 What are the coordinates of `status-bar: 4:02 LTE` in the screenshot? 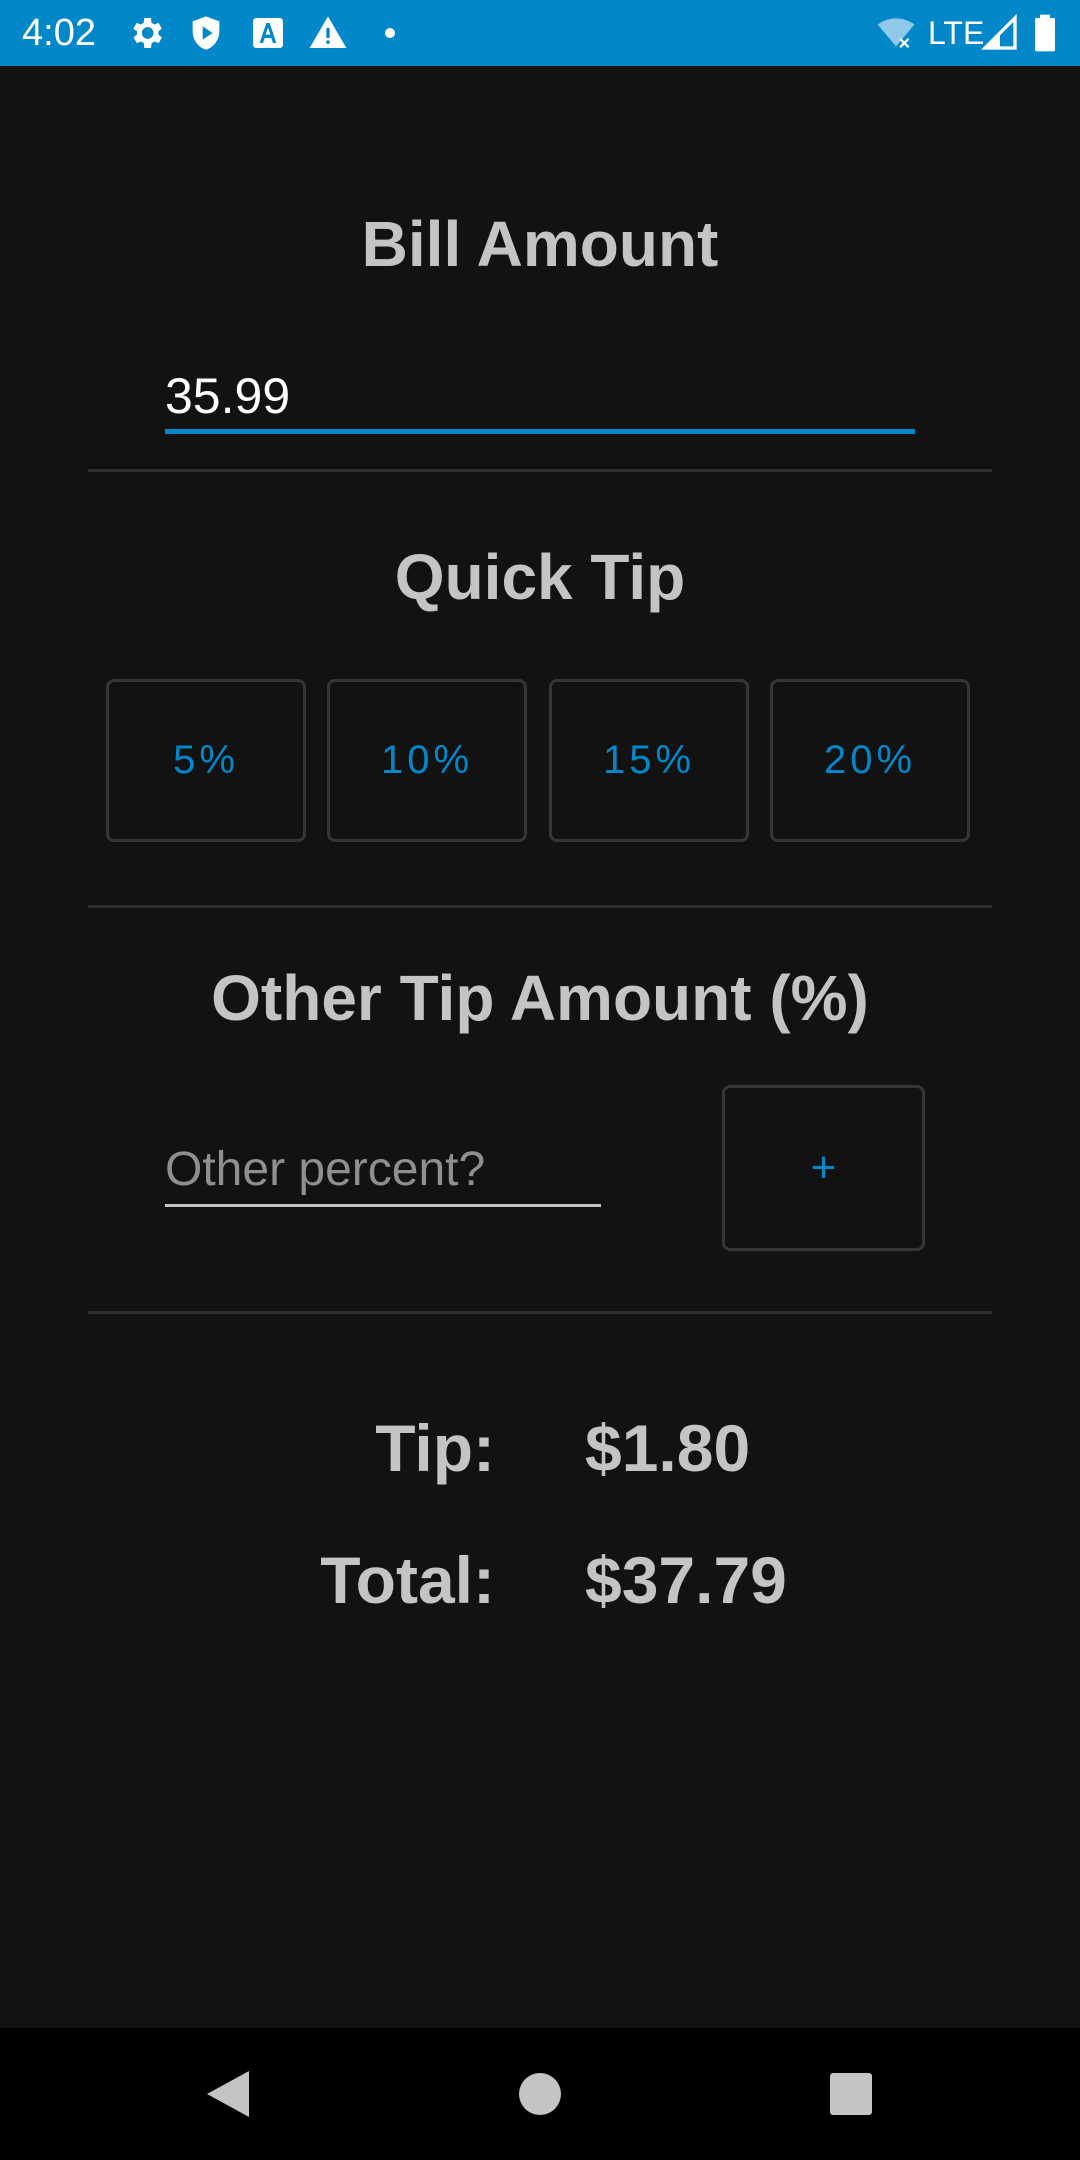 It's located at (540, 33).